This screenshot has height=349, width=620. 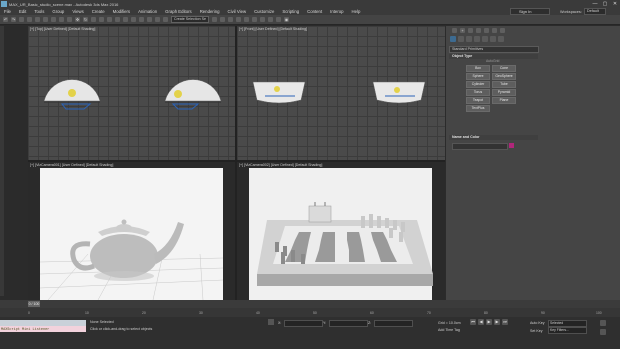 What do you see at coordinates (567, 323) in the screenshot?
I see `auto-key-selection-dropdown: Selected` at bounding box center [567, 323].